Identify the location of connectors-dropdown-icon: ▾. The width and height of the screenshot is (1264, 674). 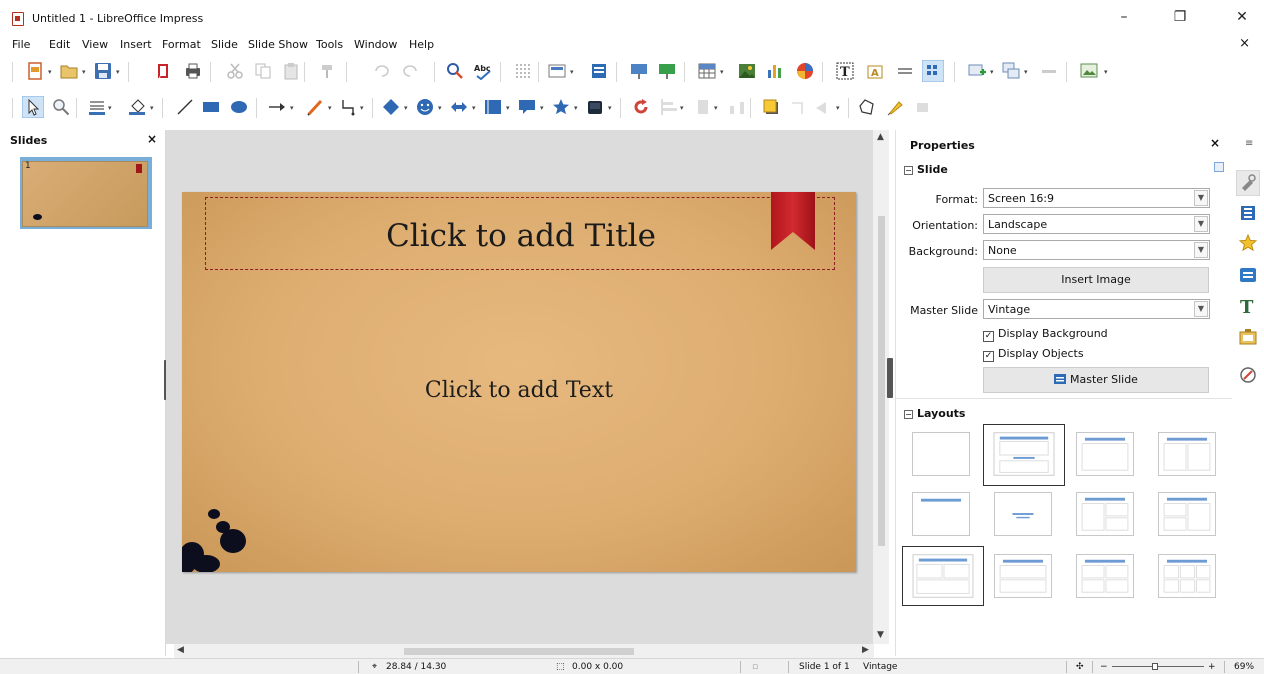
(362, 108).